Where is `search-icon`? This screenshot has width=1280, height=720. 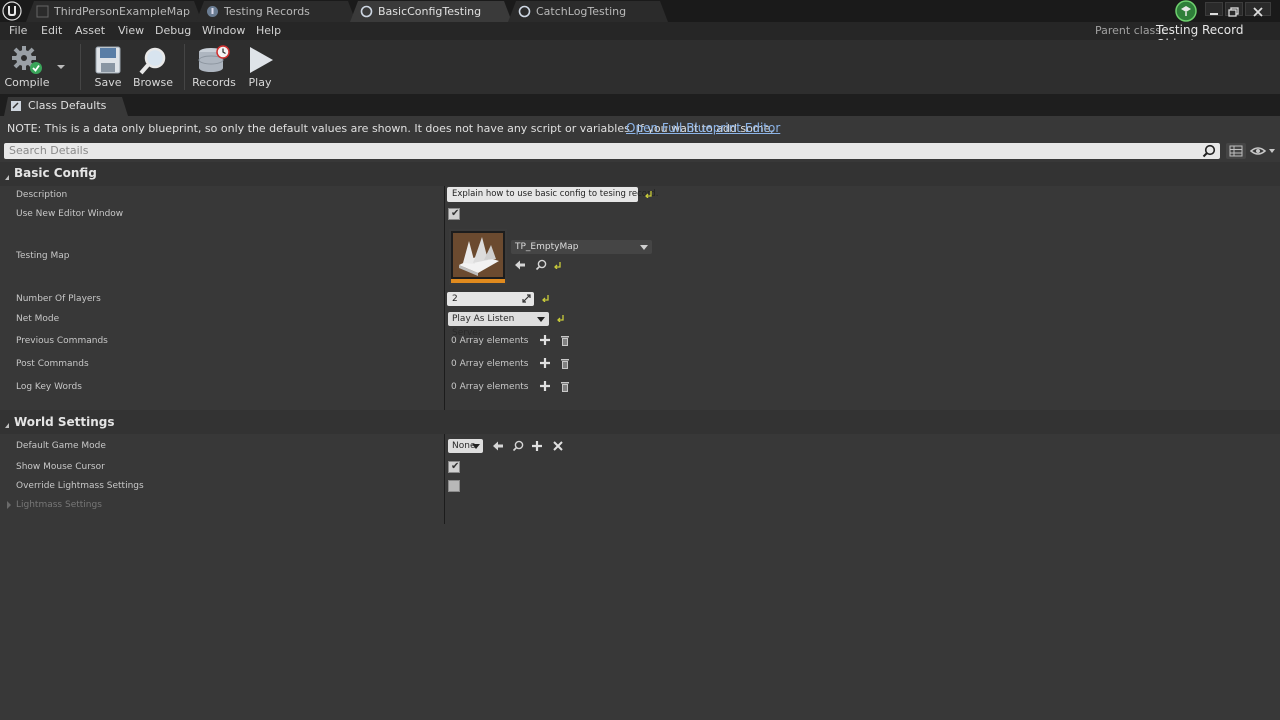
search-icon is located at coordinates (1209, 151).